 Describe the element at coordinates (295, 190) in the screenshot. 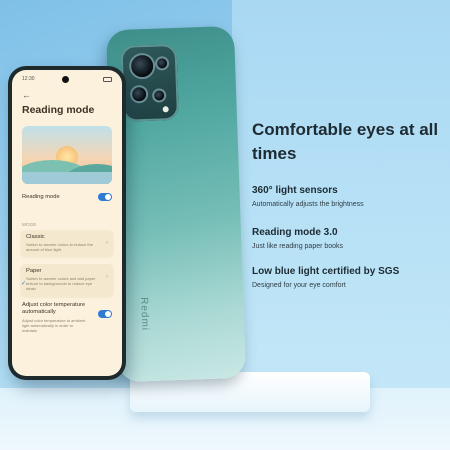

I see `feature-title: 360° light sensors` at that location.